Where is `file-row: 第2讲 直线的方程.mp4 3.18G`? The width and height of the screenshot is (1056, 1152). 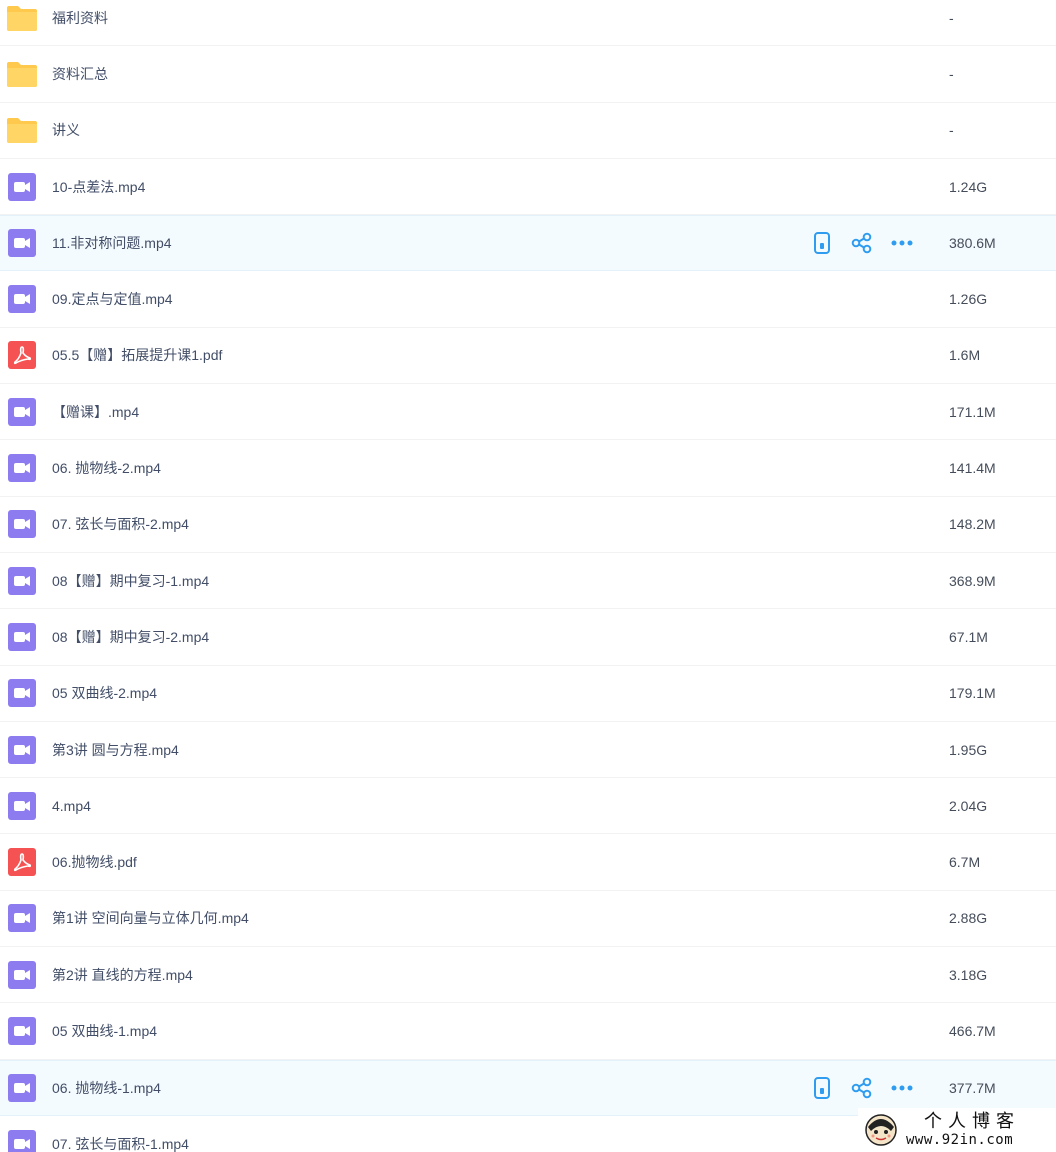
file-row: 第2讲 直线的方程.mp4 3.18G is located at coordinates (528, 975).